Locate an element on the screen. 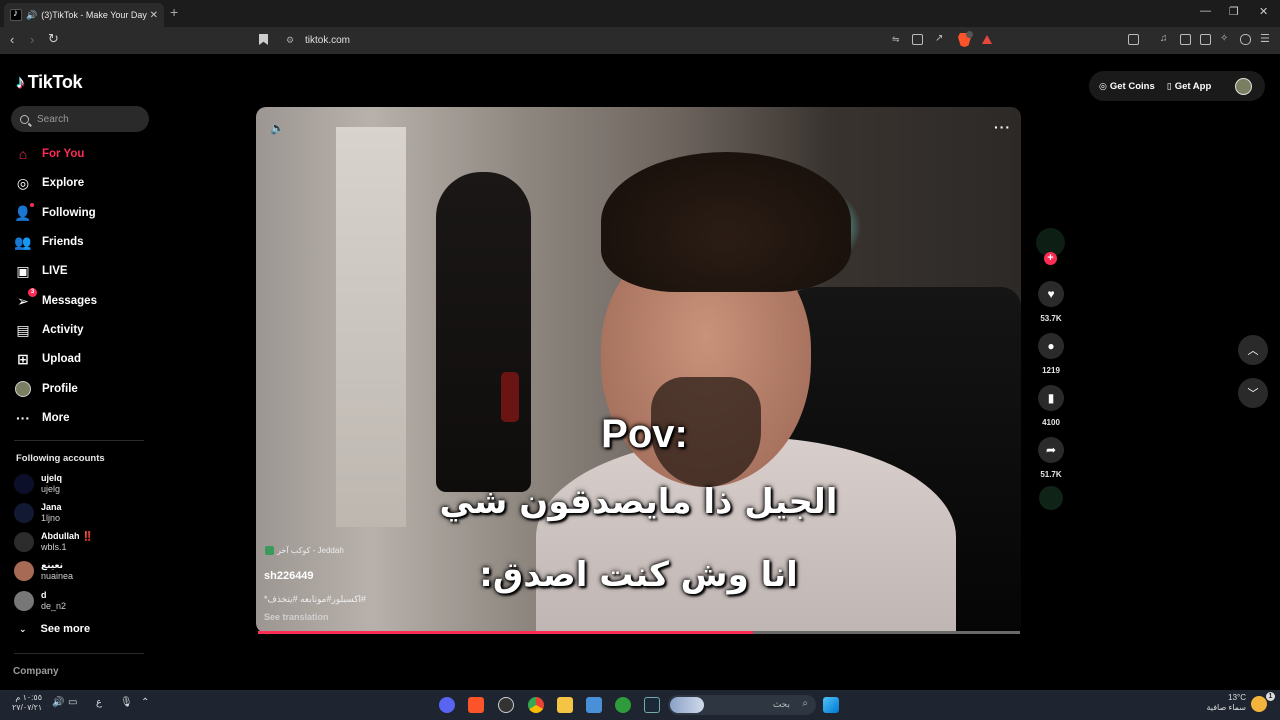  video-progress-bar is located at coordinates (639, 632).